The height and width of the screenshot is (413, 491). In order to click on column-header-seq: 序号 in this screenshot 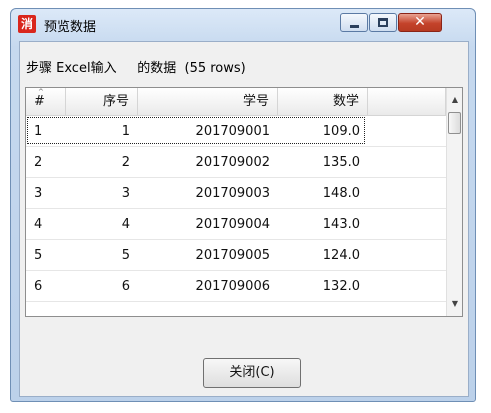, I will do `click(102, 102)`.